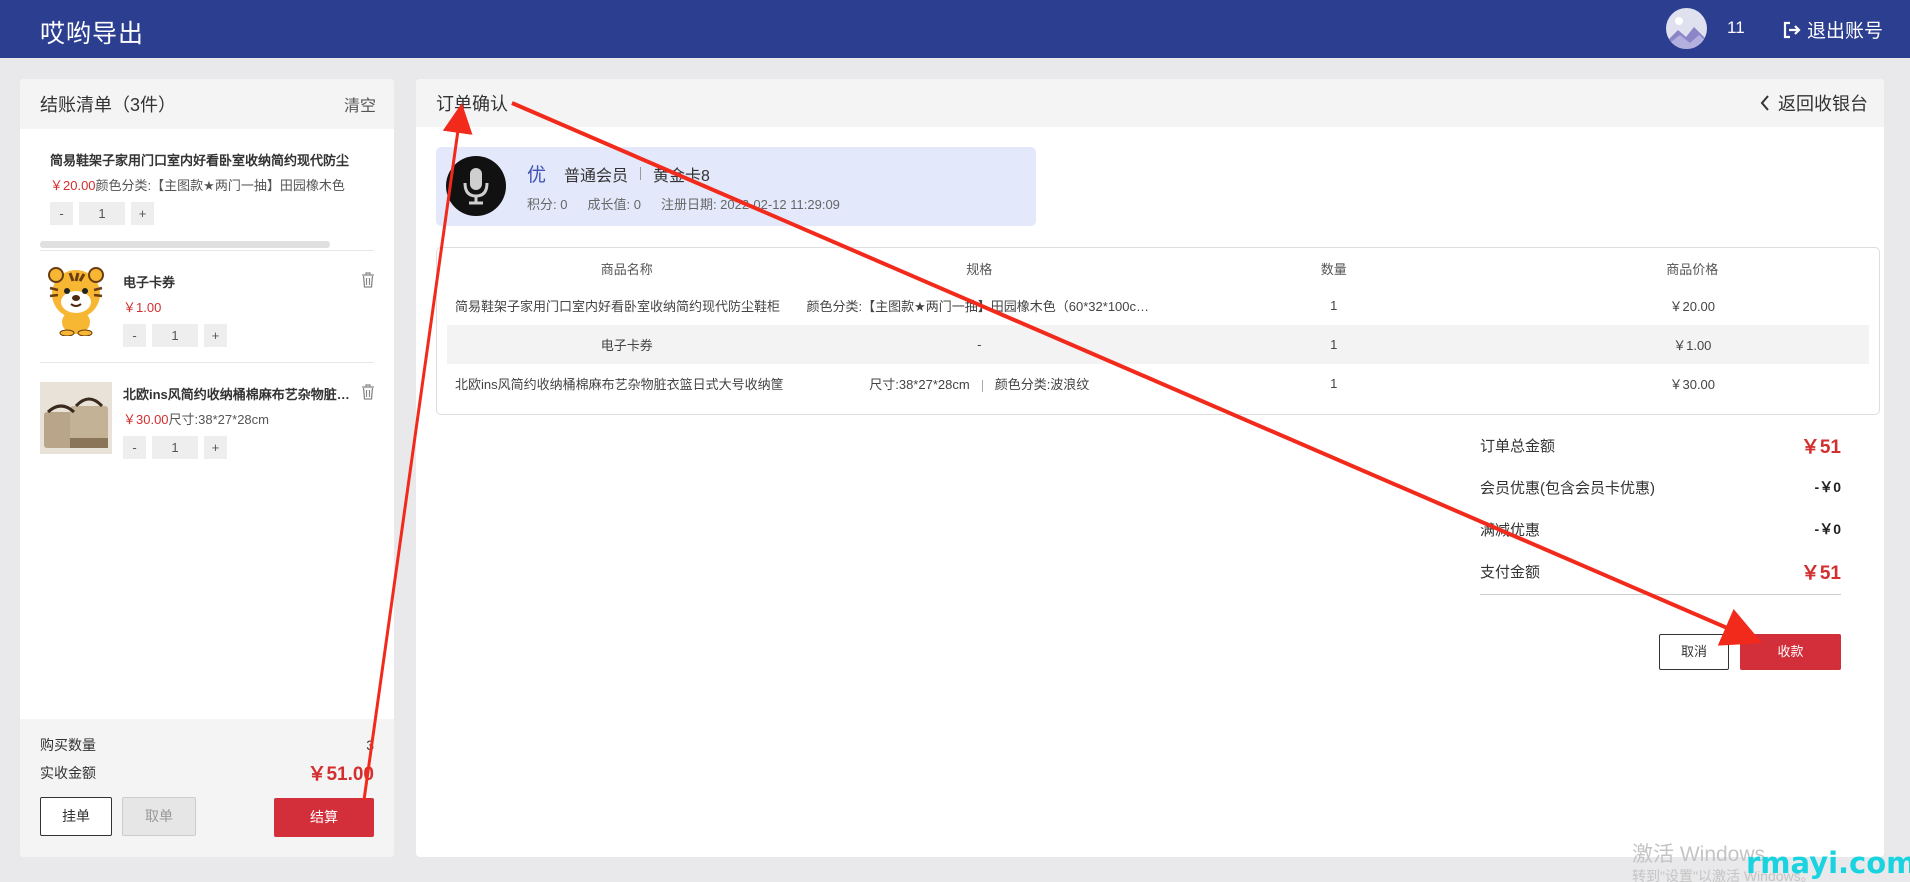 This screenshot has width=1910, height=882. What do you see at coordinates (1510, 572) in the screenshot?
I see `pay-amount-label: 支付金额` at bounding box center [1510, 572].